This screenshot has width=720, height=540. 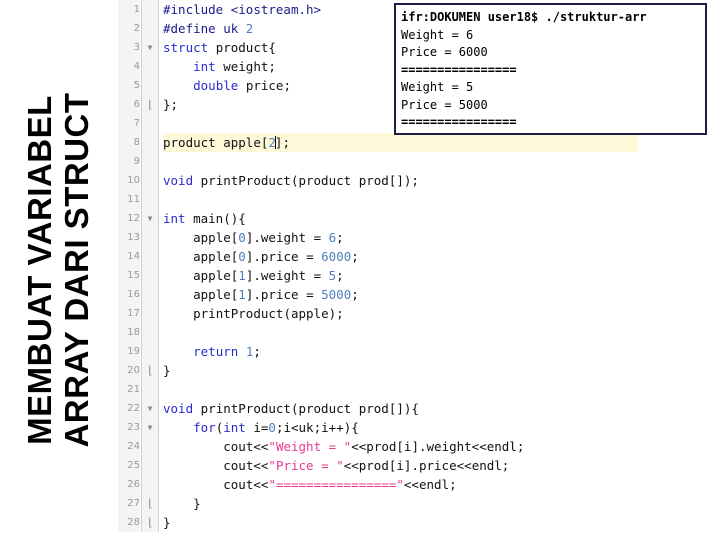 I want to click on code-line: 8 product apple[2];, so click(x=419, y=142).